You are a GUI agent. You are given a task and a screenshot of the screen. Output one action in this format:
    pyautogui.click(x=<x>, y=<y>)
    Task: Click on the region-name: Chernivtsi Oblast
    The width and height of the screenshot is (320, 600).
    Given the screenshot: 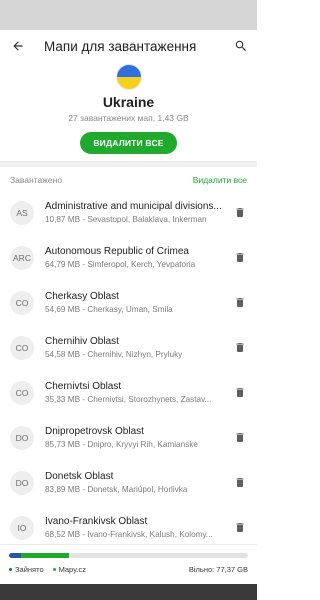 What is the action you would take?
    pyautogui.click(x=83, y=386)
    